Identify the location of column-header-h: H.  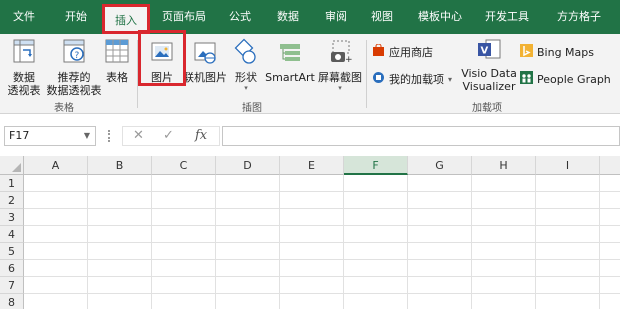
(504, 165).